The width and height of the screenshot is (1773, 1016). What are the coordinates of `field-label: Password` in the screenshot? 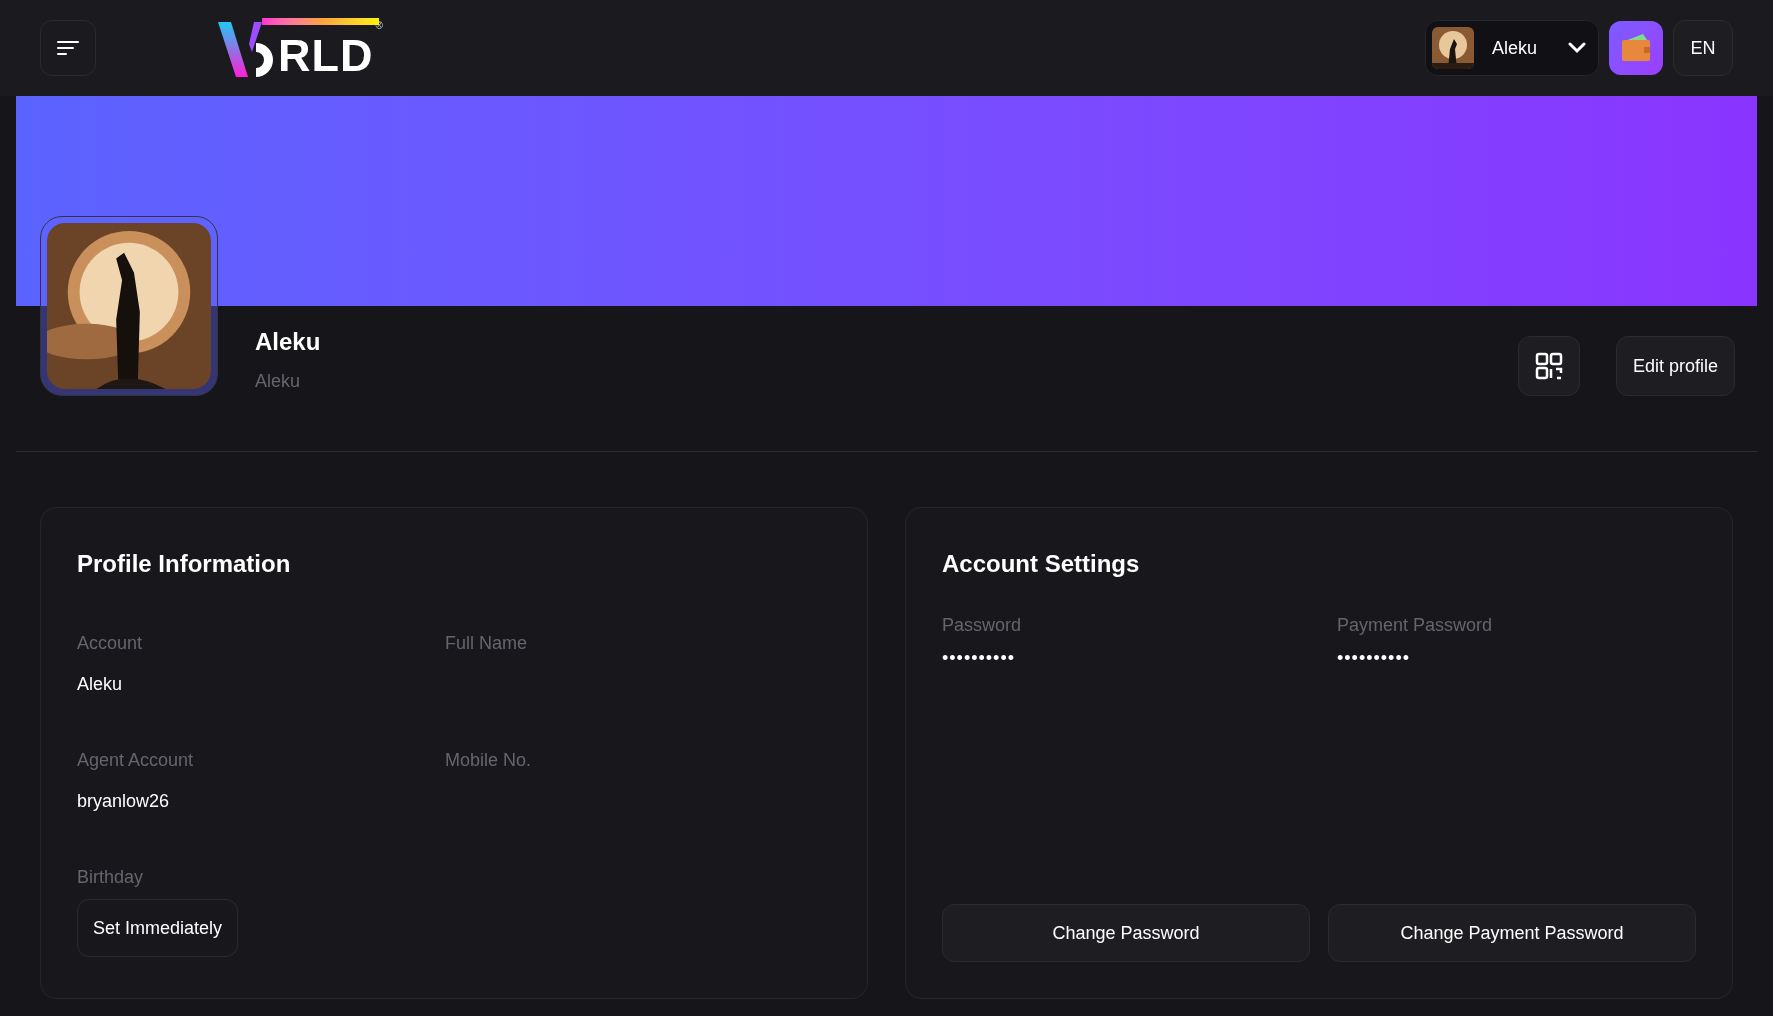 It's located at (982, 625).